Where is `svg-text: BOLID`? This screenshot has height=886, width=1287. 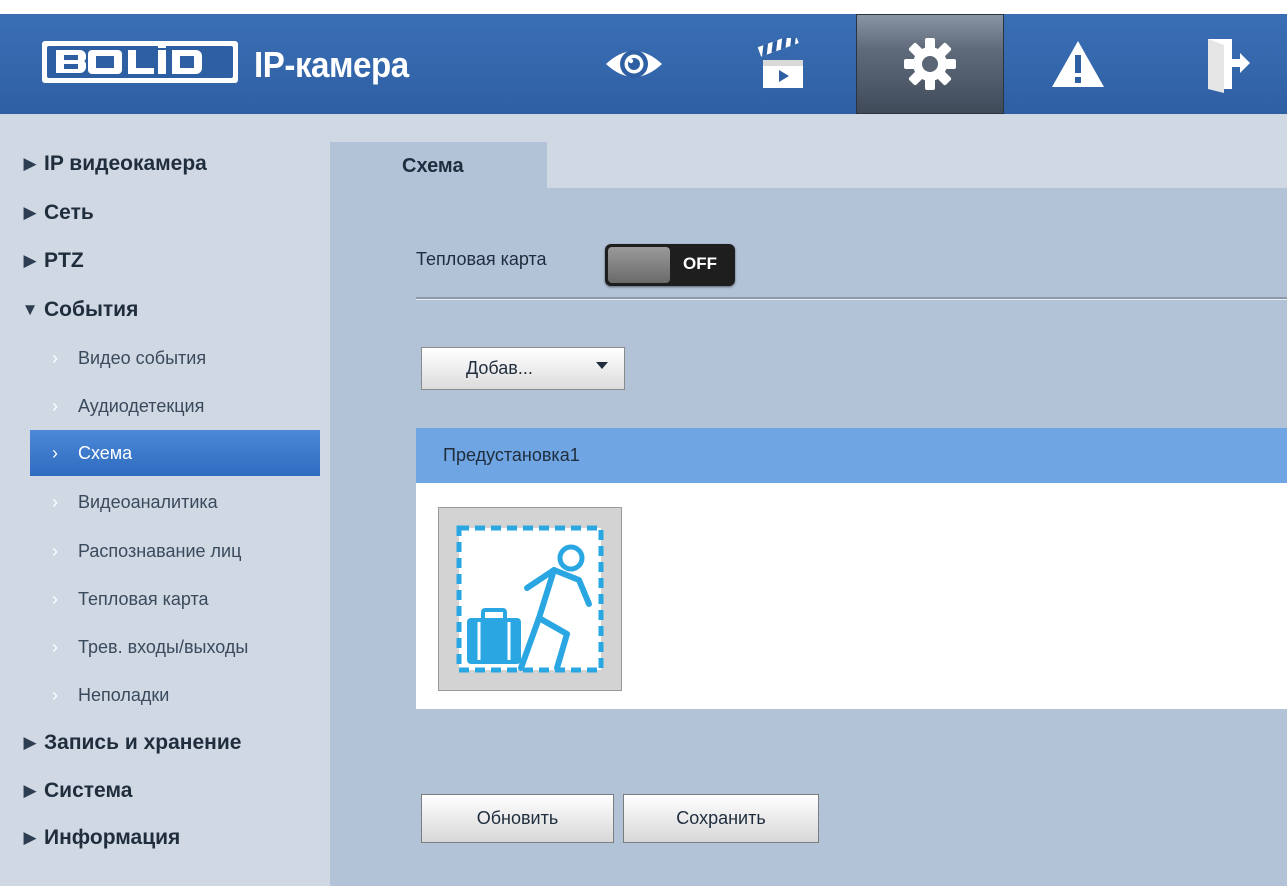
svg-text: BOLID is located at coordinates (209, 72).